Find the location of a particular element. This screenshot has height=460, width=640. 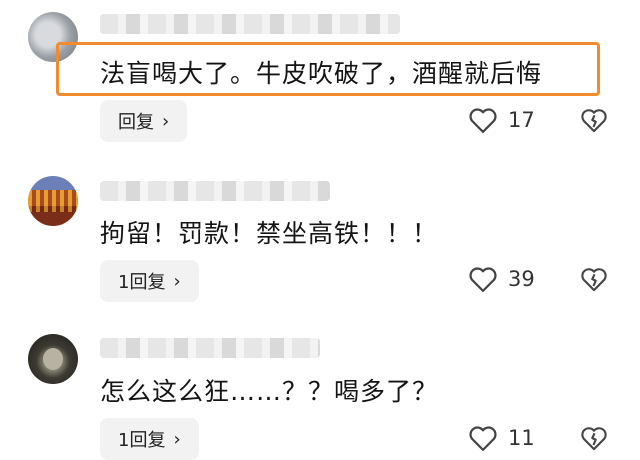

reply-label: 回复 is located at coordinates (136, 122).